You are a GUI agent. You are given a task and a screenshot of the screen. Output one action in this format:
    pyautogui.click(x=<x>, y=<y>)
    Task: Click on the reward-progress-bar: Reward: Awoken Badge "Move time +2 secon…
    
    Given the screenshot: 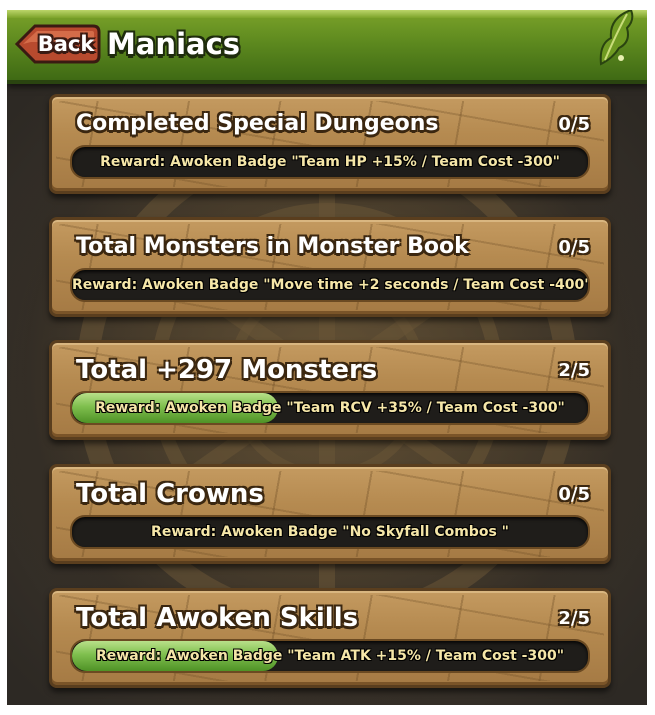 What is the action you would take?
    pyautogui.click(x=330, y=285)
    